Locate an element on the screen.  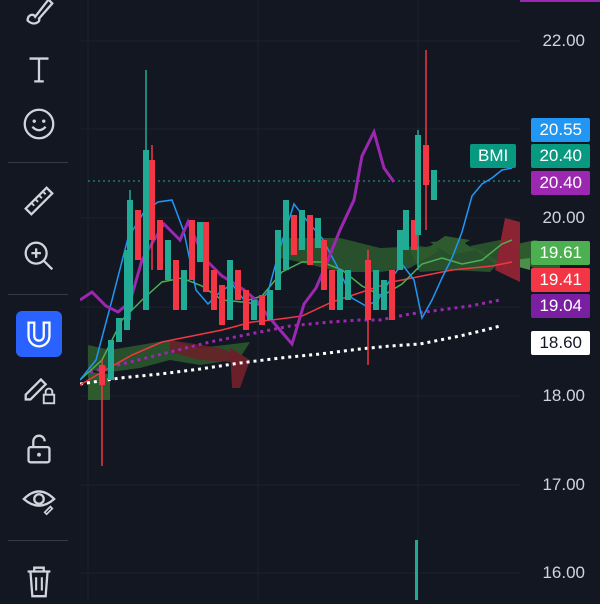
price-axis-label: 16.00 is located at coordinates (563, 572).